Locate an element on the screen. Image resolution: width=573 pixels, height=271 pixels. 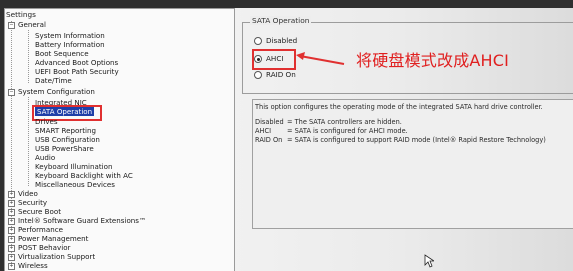
radio-raid-on: RAID On is located at coordinates (275, 74).